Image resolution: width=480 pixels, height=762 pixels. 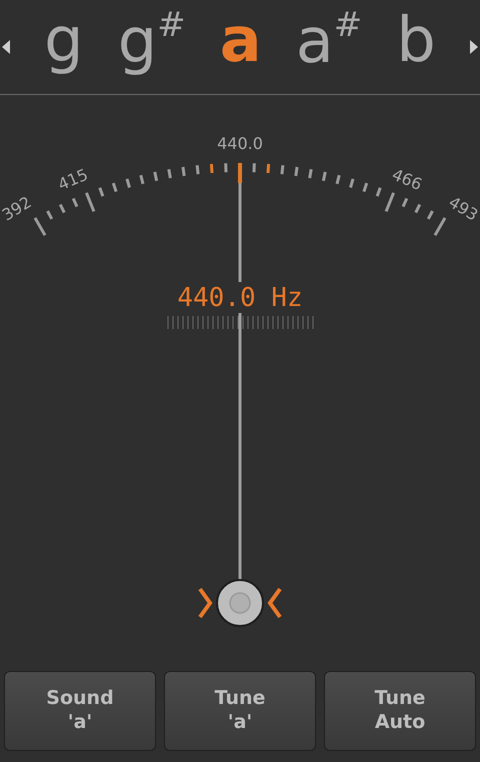 What do you see at coordinates (80, 711) in the screenshot?
I see `action-button: Sound 'a'` at bounding box center [80, 711].